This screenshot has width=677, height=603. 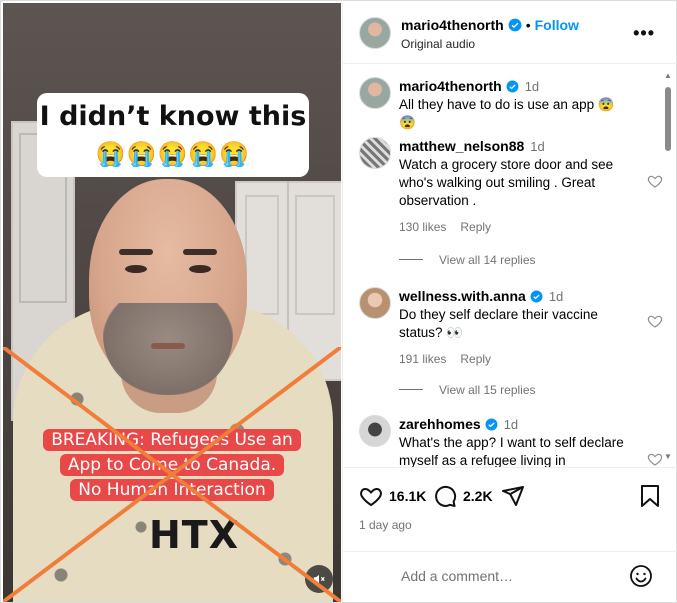 I want to click on audio-label: Original audio, so click(x=438, y=44).